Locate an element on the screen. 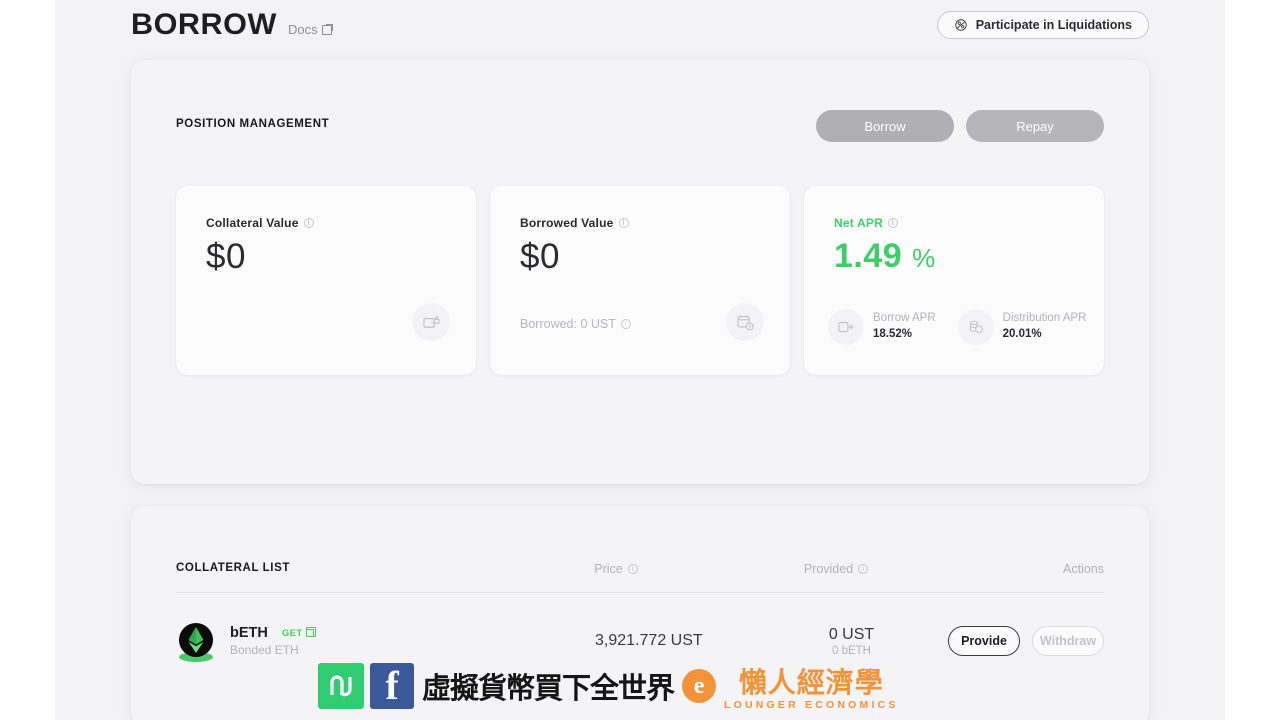 Image resolution: width=1280 pixels, height=720 pixels. token-meta: bETH GET Bonded ETH is located at coordinates (275, 641).